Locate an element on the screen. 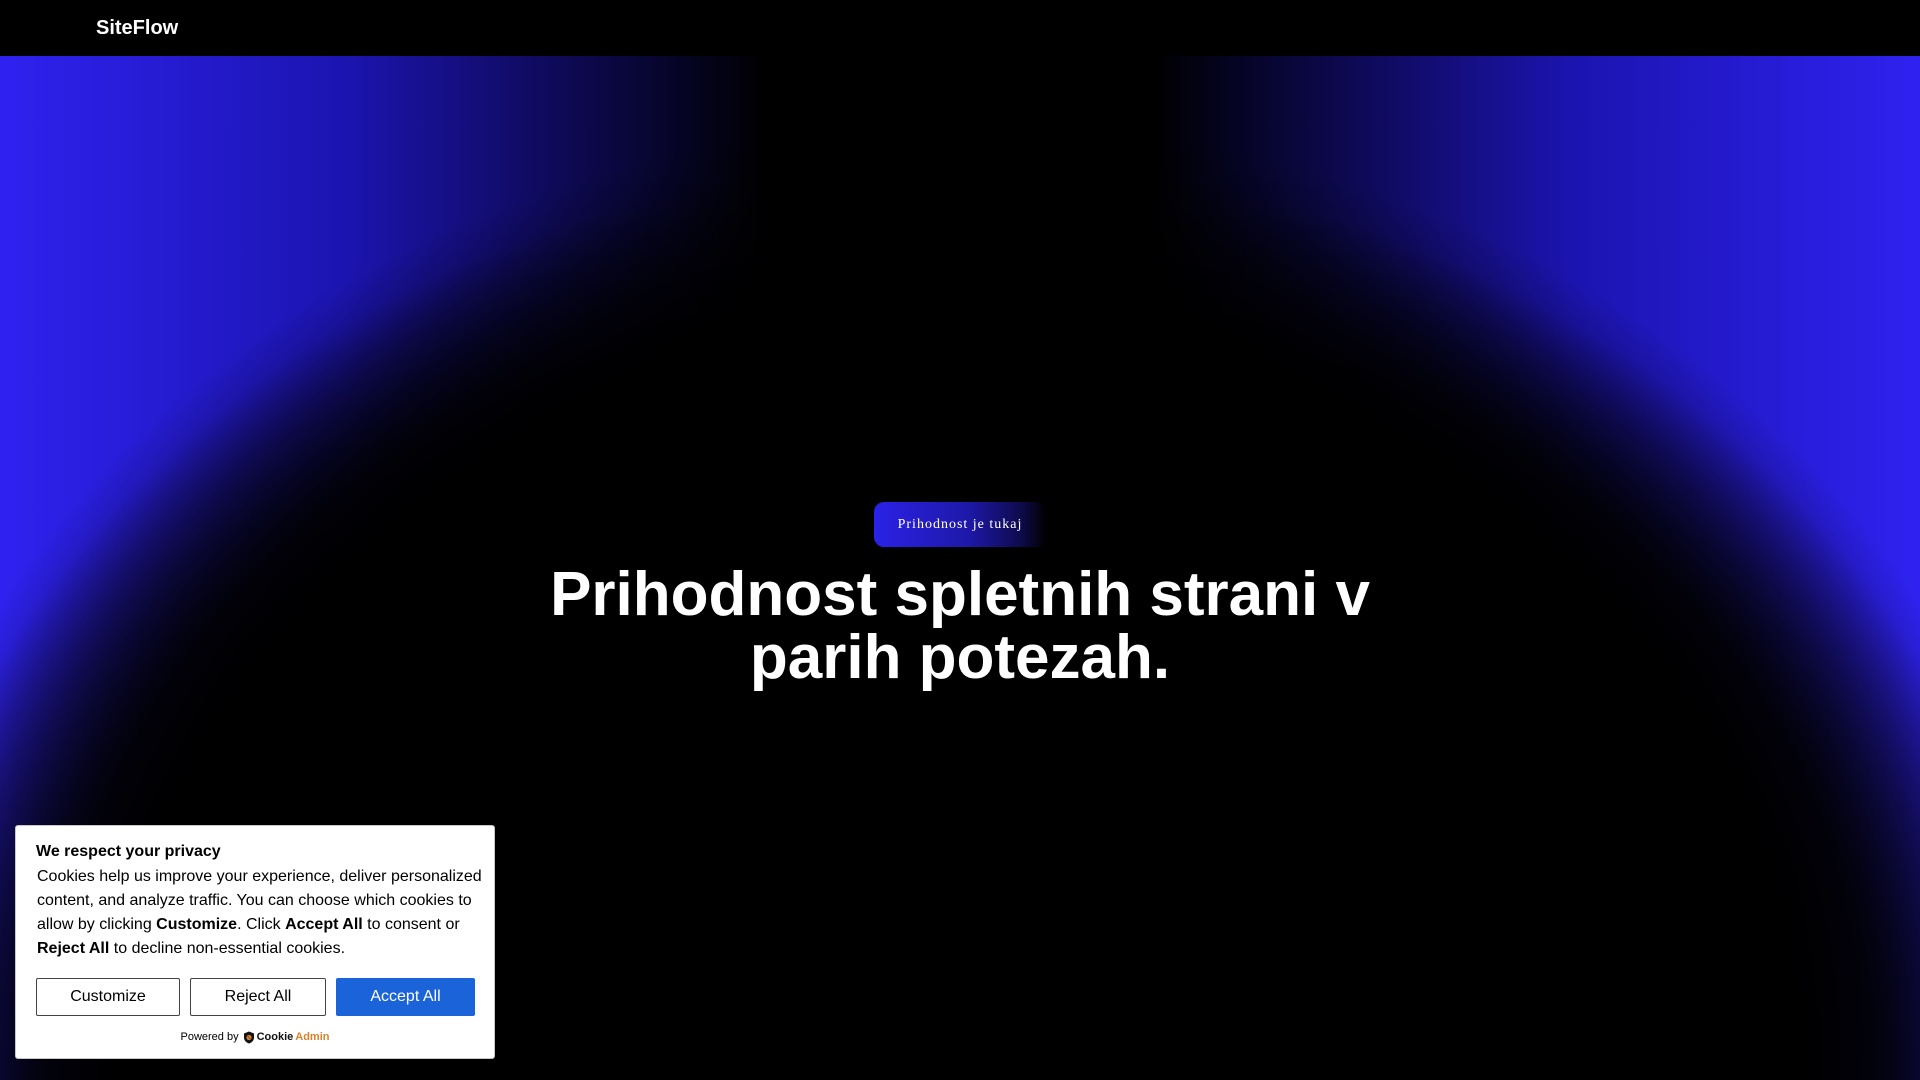 Image resolution: width=1920 pixels, height=1080 pixels. hero-headline-line1: Prihodnost spletnih strani v is located at coordinates (960, 594).